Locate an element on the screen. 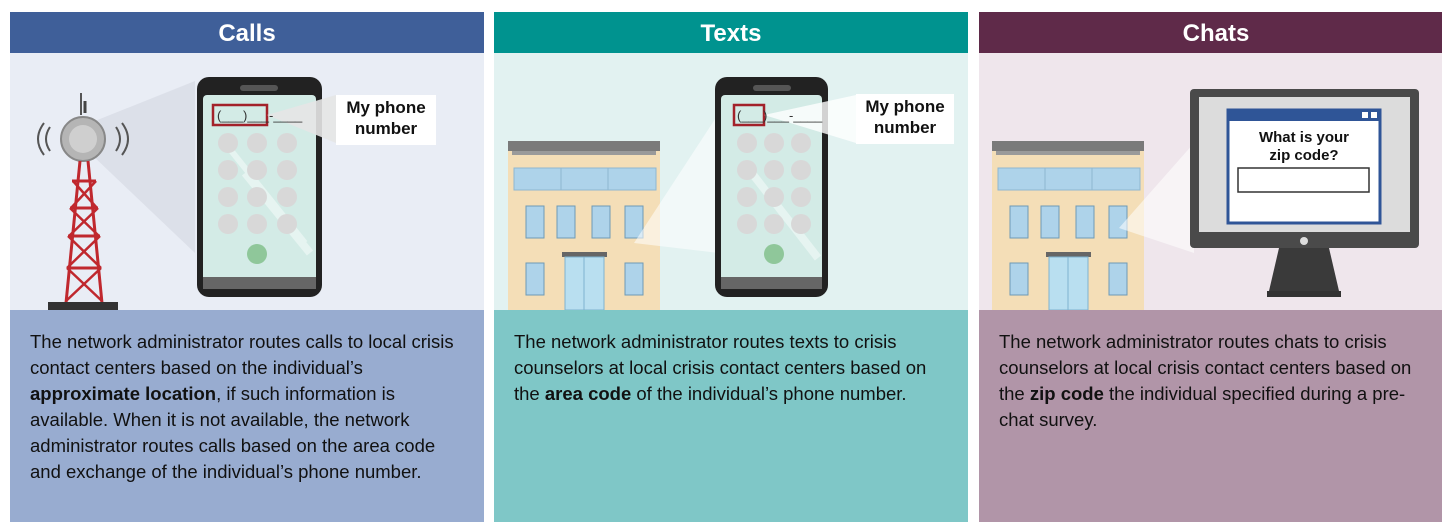 This screenshot has width=1442, height=522. desc-bold: area code is located at coordinates (588, 393).